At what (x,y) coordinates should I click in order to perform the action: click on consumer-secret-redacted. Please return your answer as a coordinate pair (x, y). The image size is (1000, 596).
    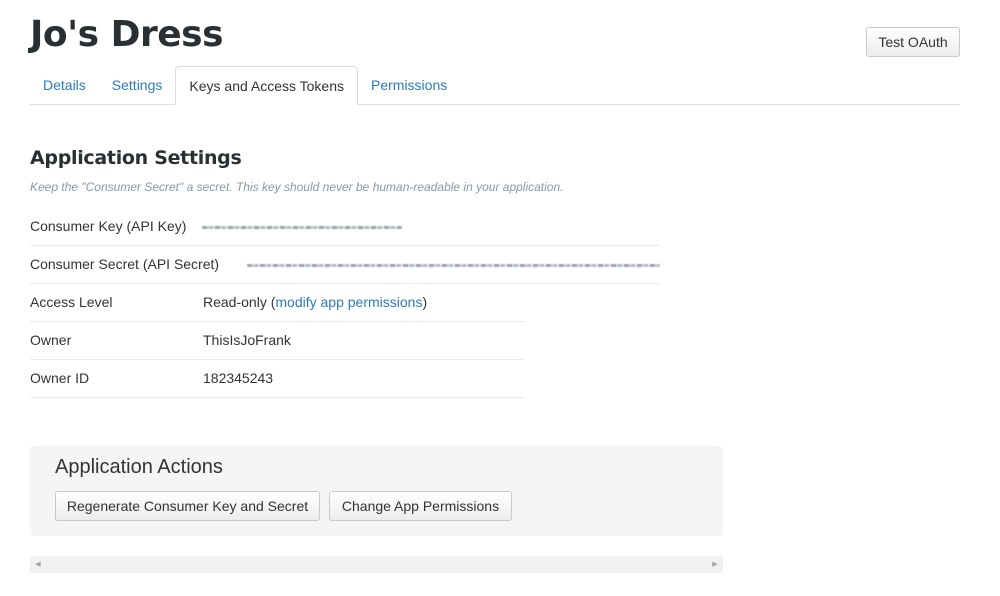
    Looking at the image, I should click on (453, 265).